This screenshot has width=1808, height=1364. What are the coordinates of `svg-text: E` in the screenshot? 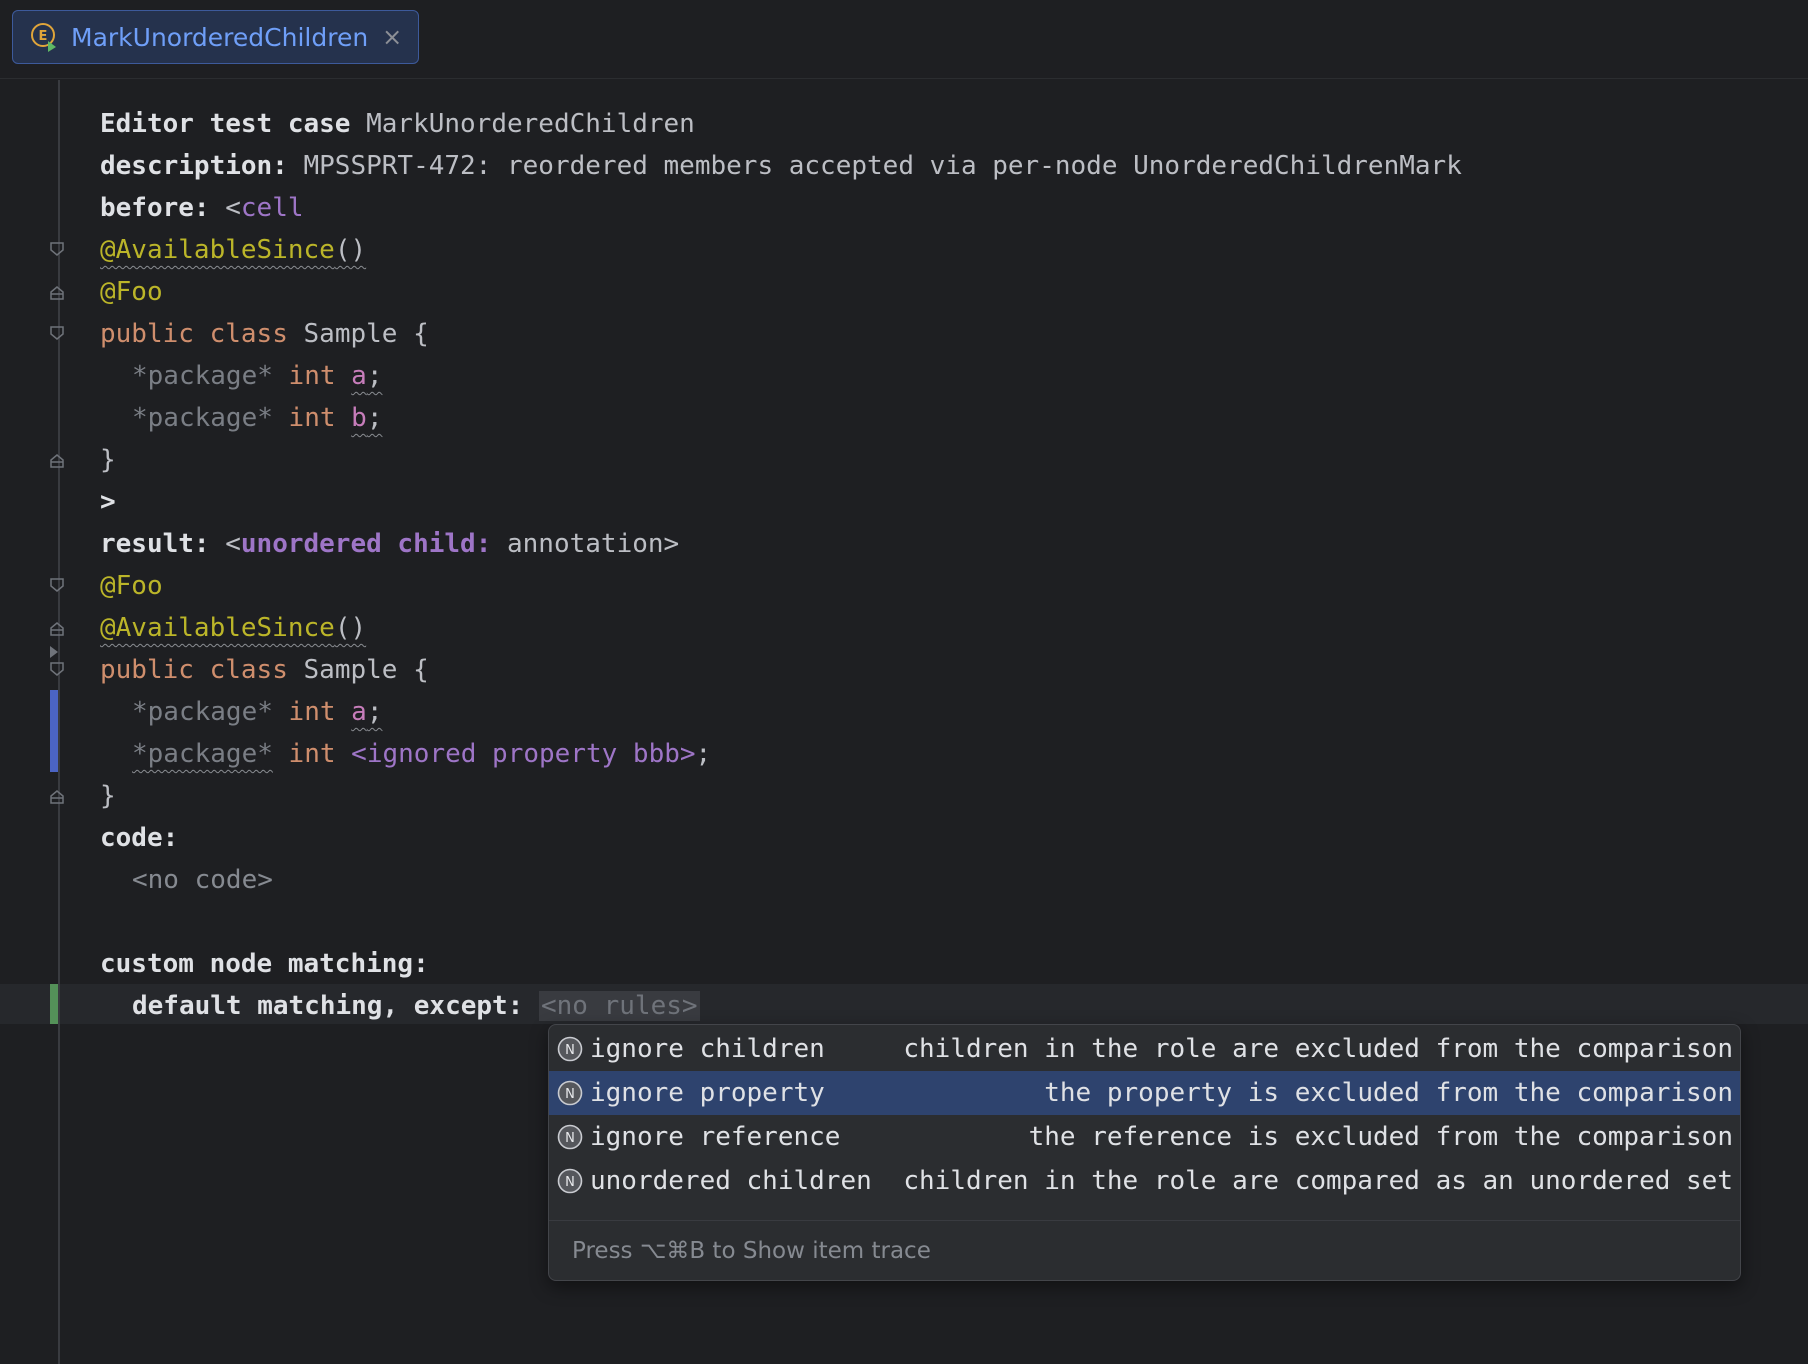 It's located at (43, 36).